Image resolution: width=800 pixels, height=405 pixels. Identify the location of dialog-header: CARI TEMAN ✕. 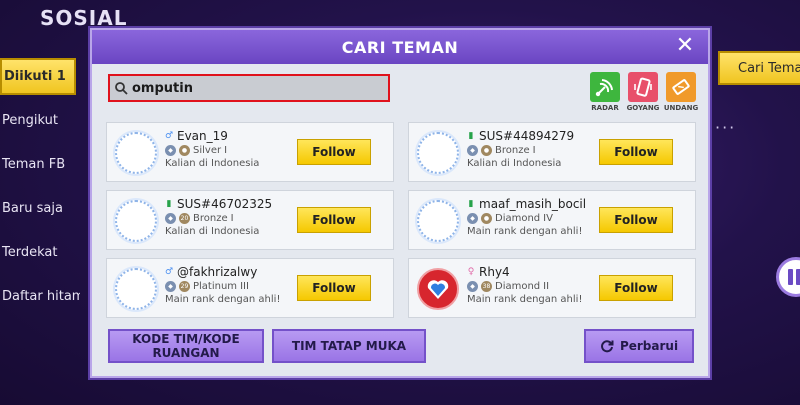
(400, 47).